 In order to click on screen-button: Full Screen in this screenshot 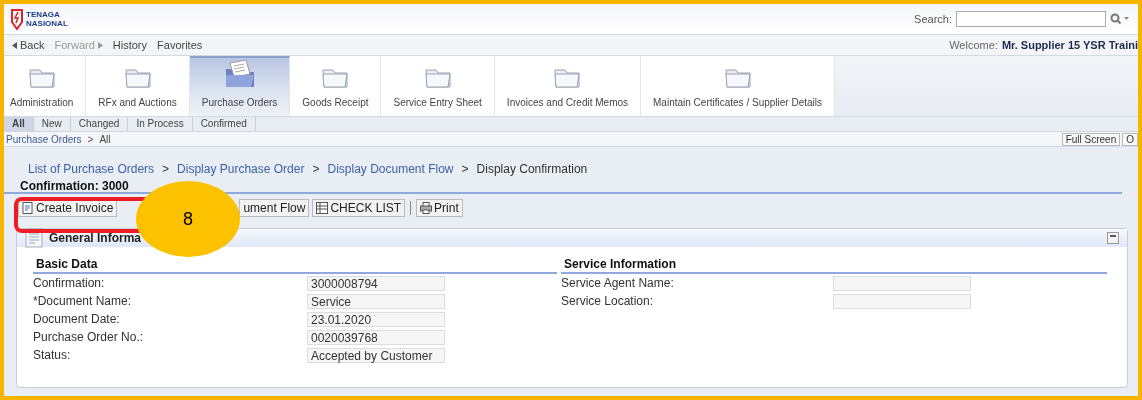, I will do `click(1091, 139)`.